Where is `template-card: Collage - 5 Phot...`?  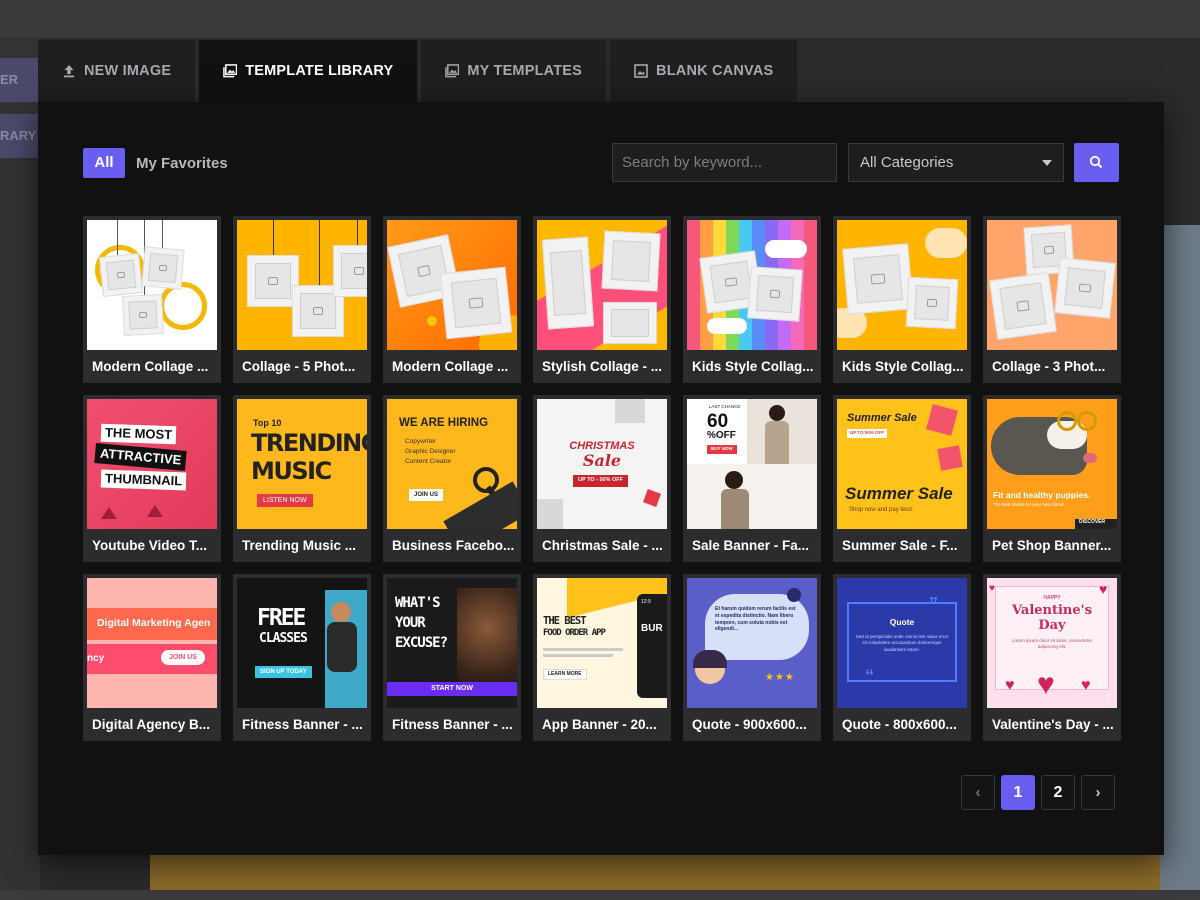 template-card: Collage - 5 Phot... is located at coordinates (302, 299).